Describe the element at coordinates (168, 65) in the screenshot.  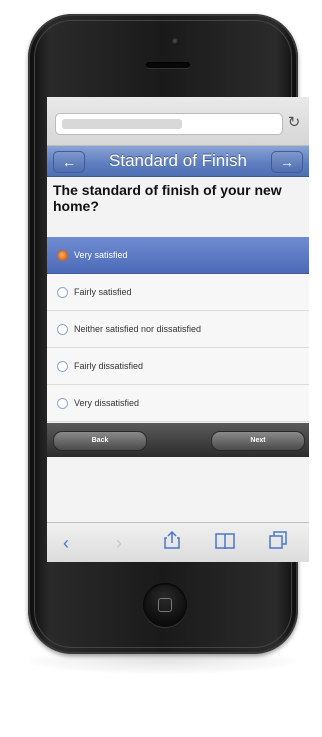
I see `earpiece-speaker` at that location.